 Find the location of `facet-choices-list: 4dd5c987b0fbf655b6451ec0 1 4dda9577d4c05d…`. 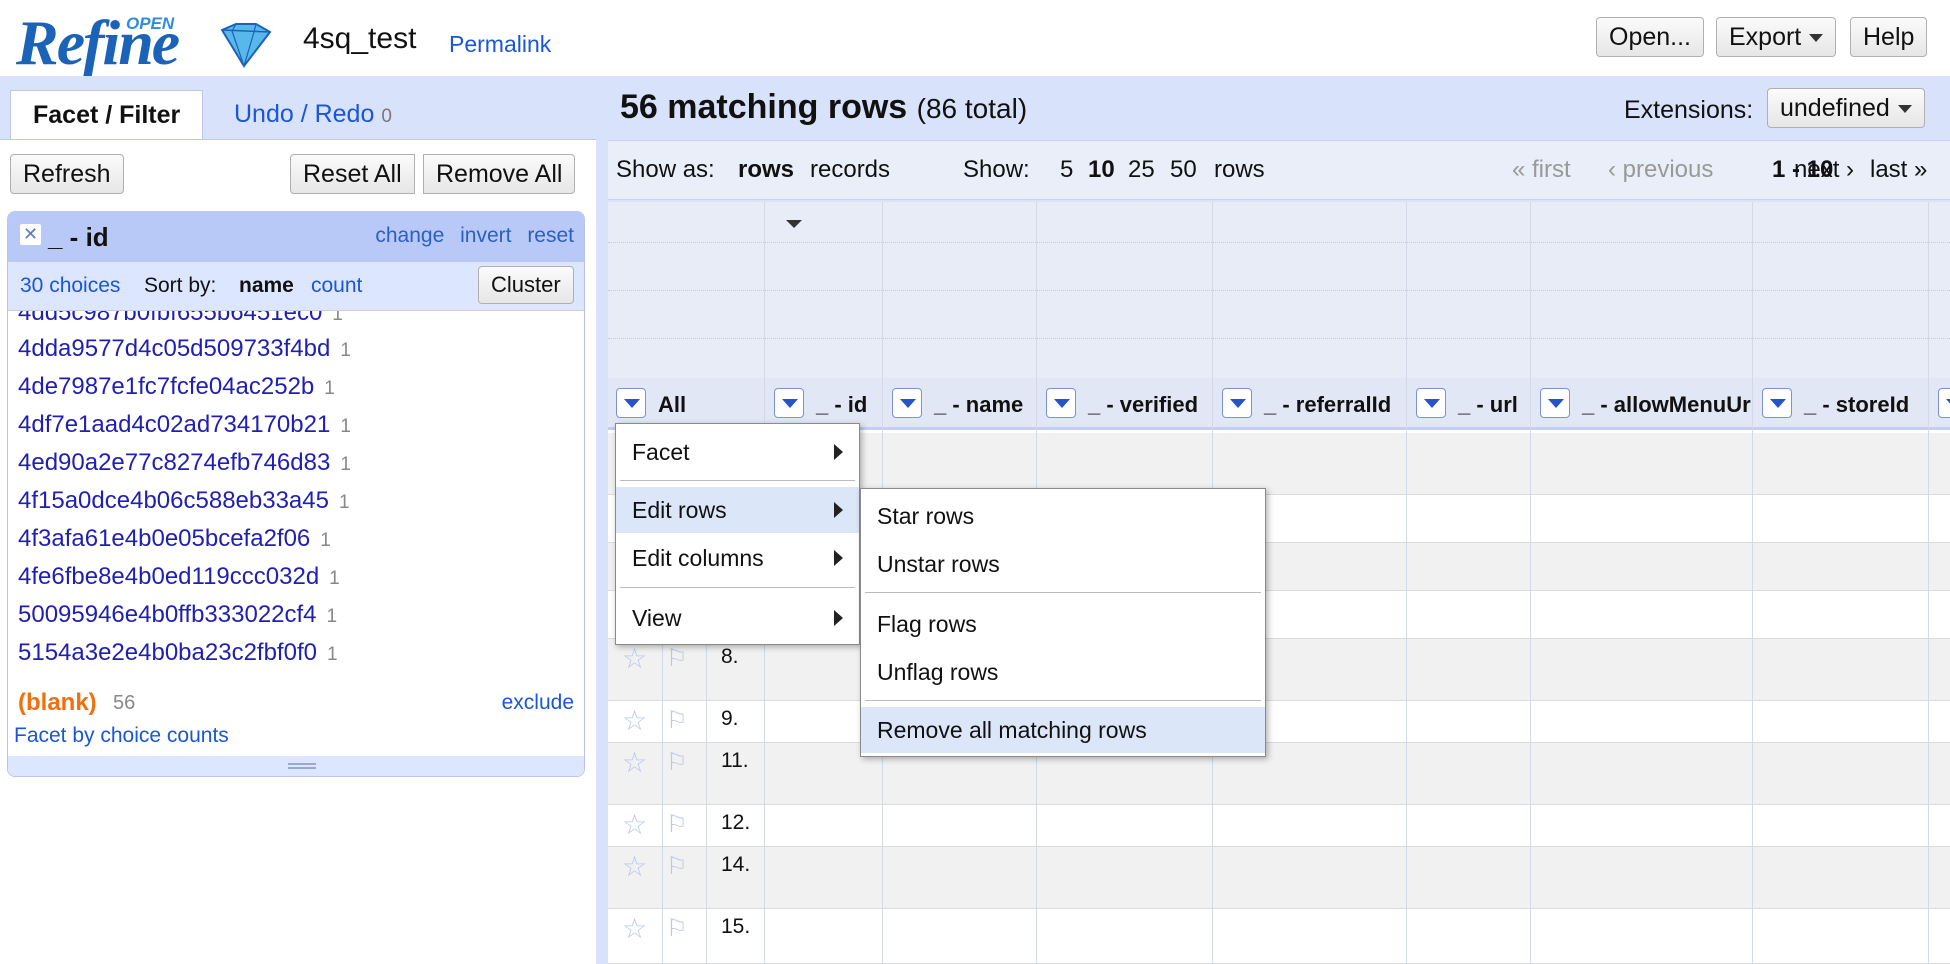

facet-choices-list: 4dd5c987b0fbf655b6451ec0 1 4dda9577d4c05d… is located at coordinates (296, 515).